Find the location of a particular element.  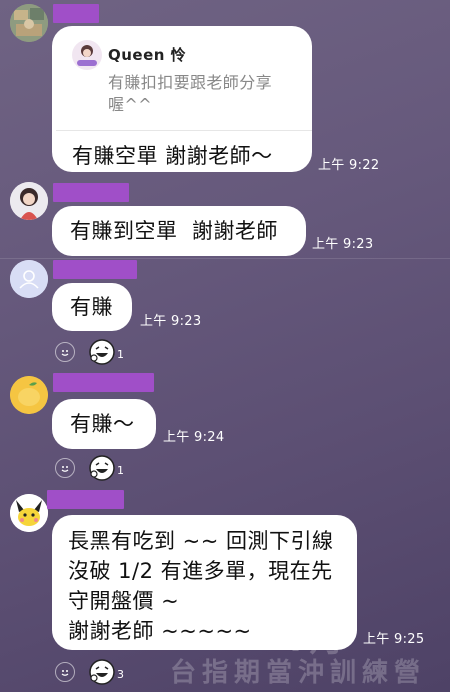

watermark-line: 4月 is located at coordinates (315, 641).